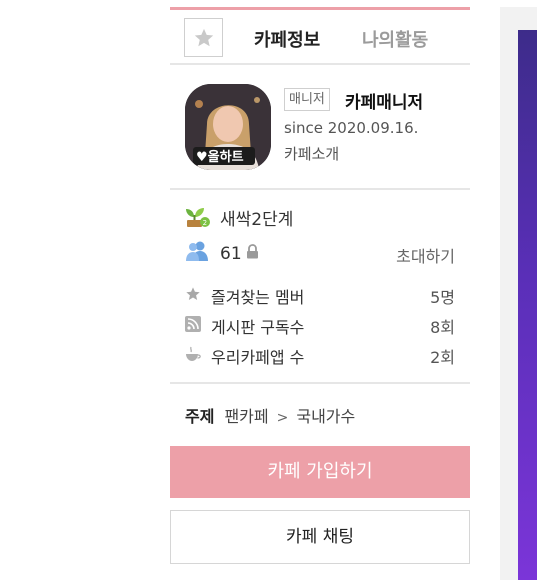 The width and height of the screenshot is (537, 580). I want to click on level-label: 새싹2단계, so click(257, 220).